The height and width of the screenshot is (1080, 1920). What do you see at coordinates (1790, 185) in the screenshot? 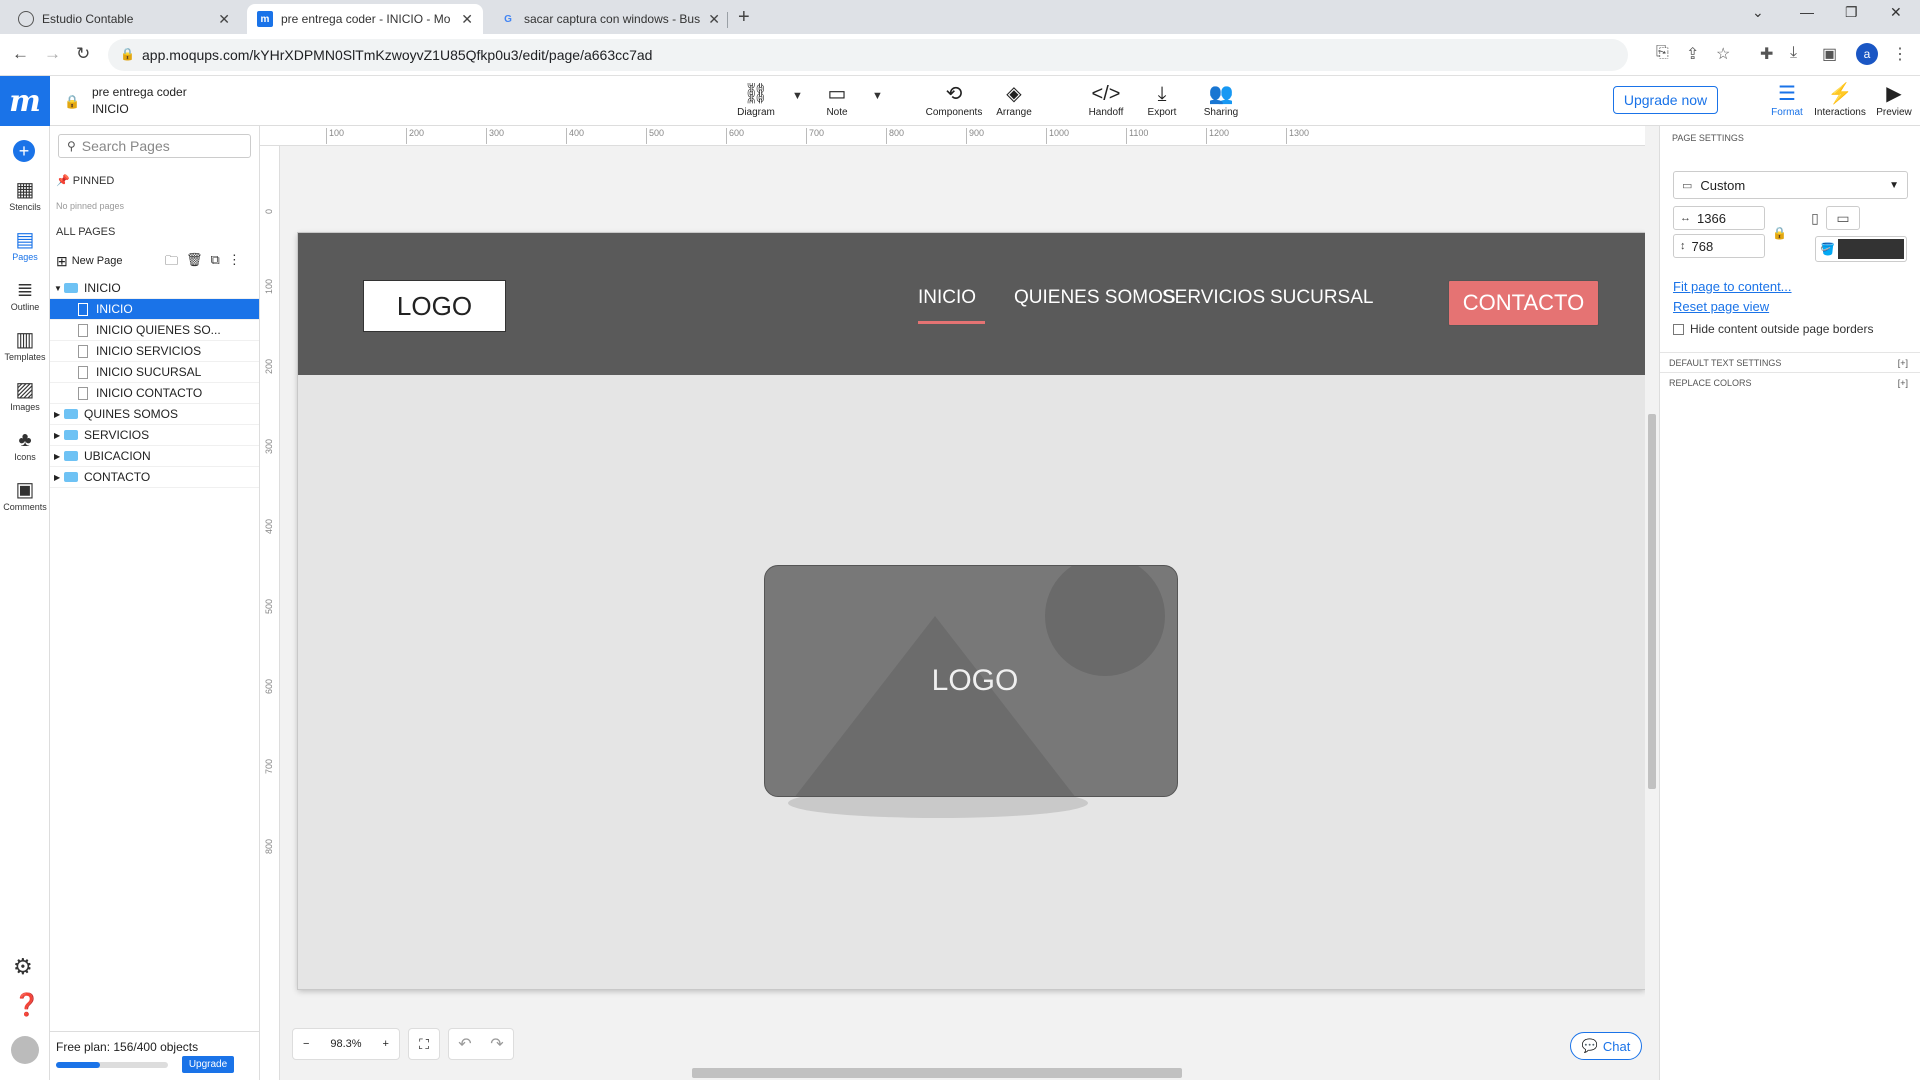
I see `page-size-select: ▭ Custom ▼` at bounding box center [1790, 185].